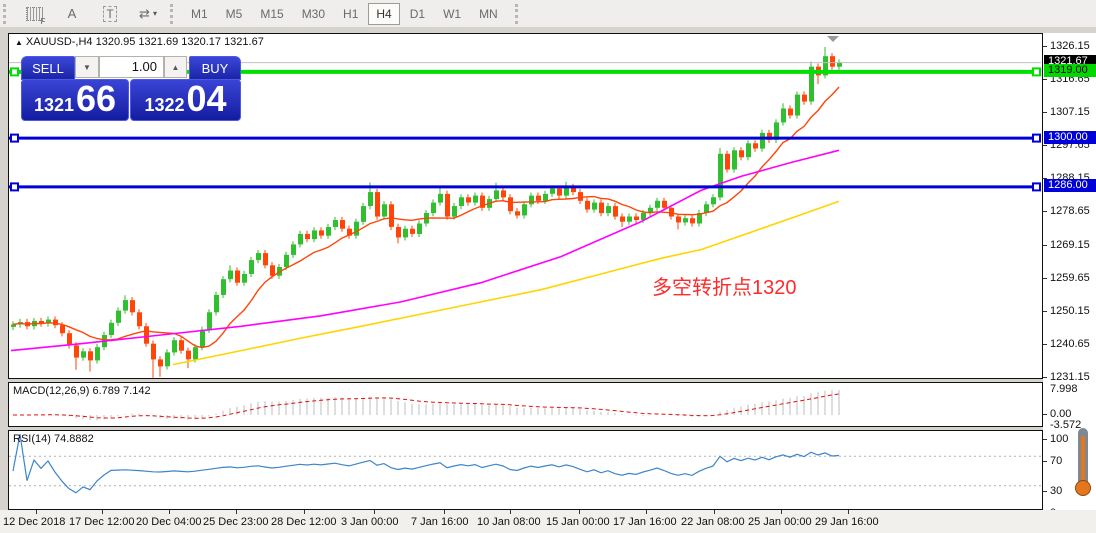 Image resolution: width=1096 pixels, height=533 pixels. I want to click on rsi-axis-label: 30, so click(1056, 491).